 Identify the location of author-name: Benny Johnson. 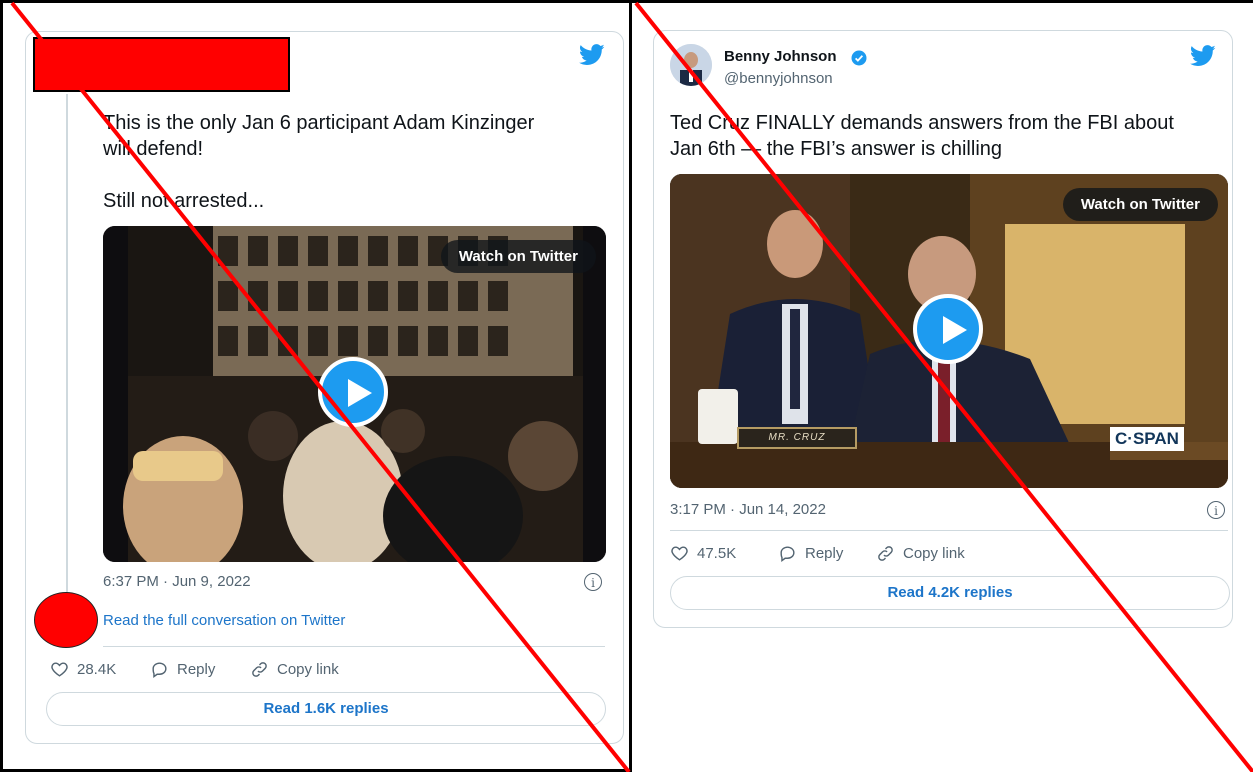
(780, 56).